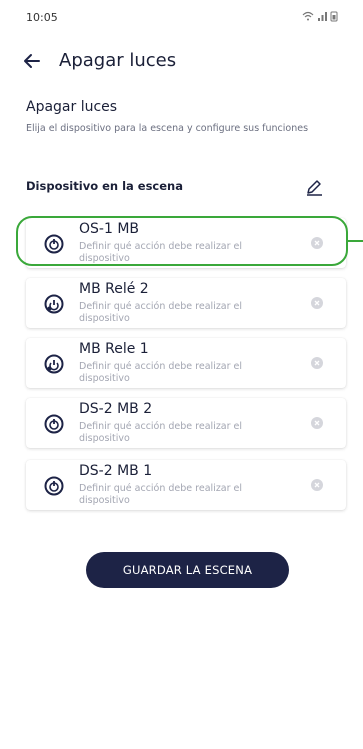 The width and height of the screenshot is (363, 749). What do you see at coordinates (72, 107) in the screenshot?
I see `section-title: Apagar luces` at bounding box center [72, 107].